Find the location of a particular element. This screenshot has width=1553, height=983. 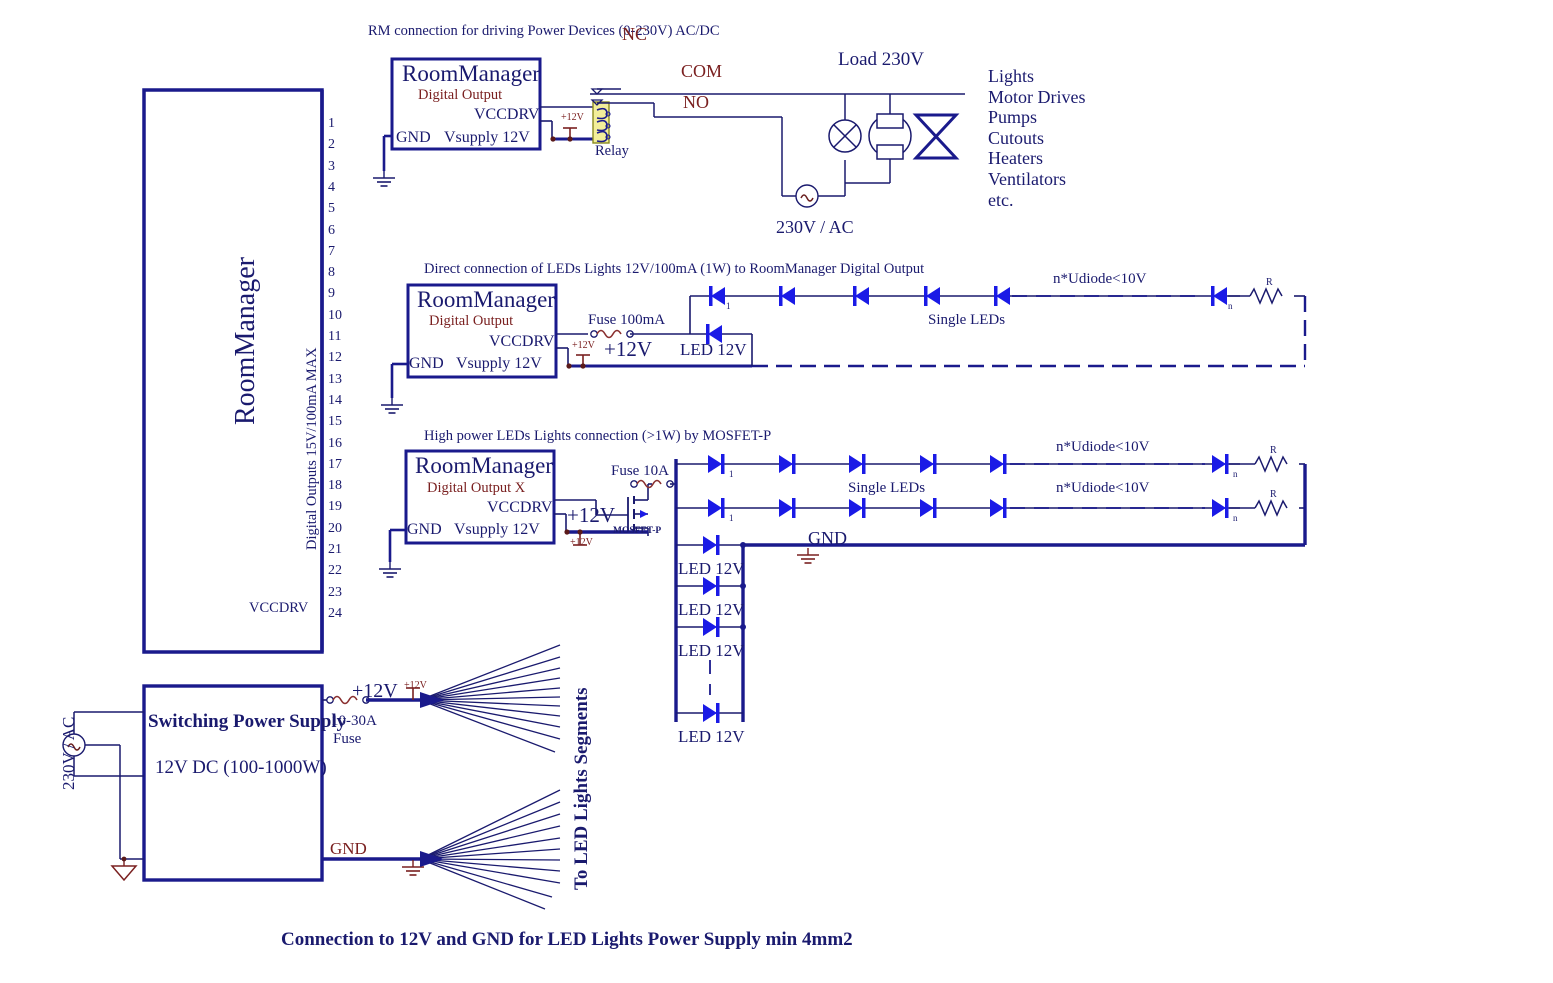

section1-block-title: RoomManager is located at coordinates (471, 73).